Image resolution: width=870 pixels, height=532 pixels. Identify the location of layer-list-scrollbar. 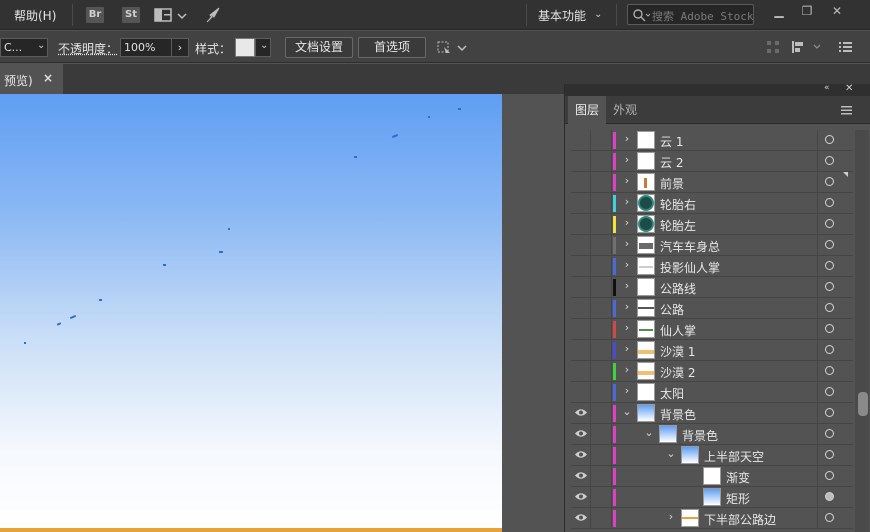
(862, 331).